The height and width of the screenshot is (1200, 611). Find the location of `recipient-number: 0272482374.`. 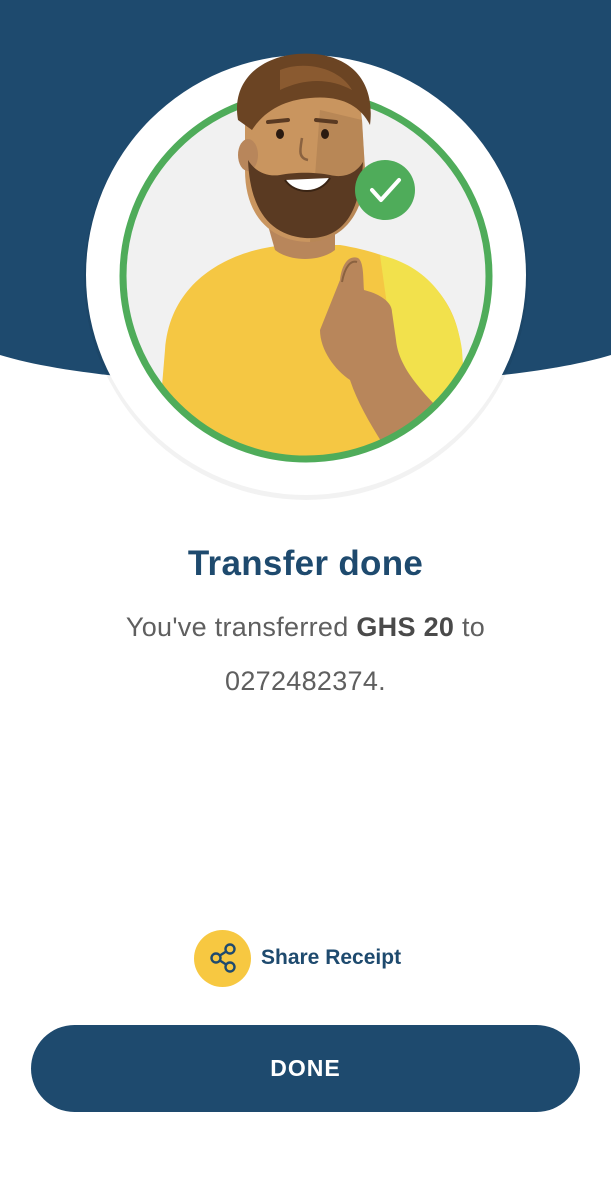

recipient-number: 0272482374. is located at coordinates (305, 681).